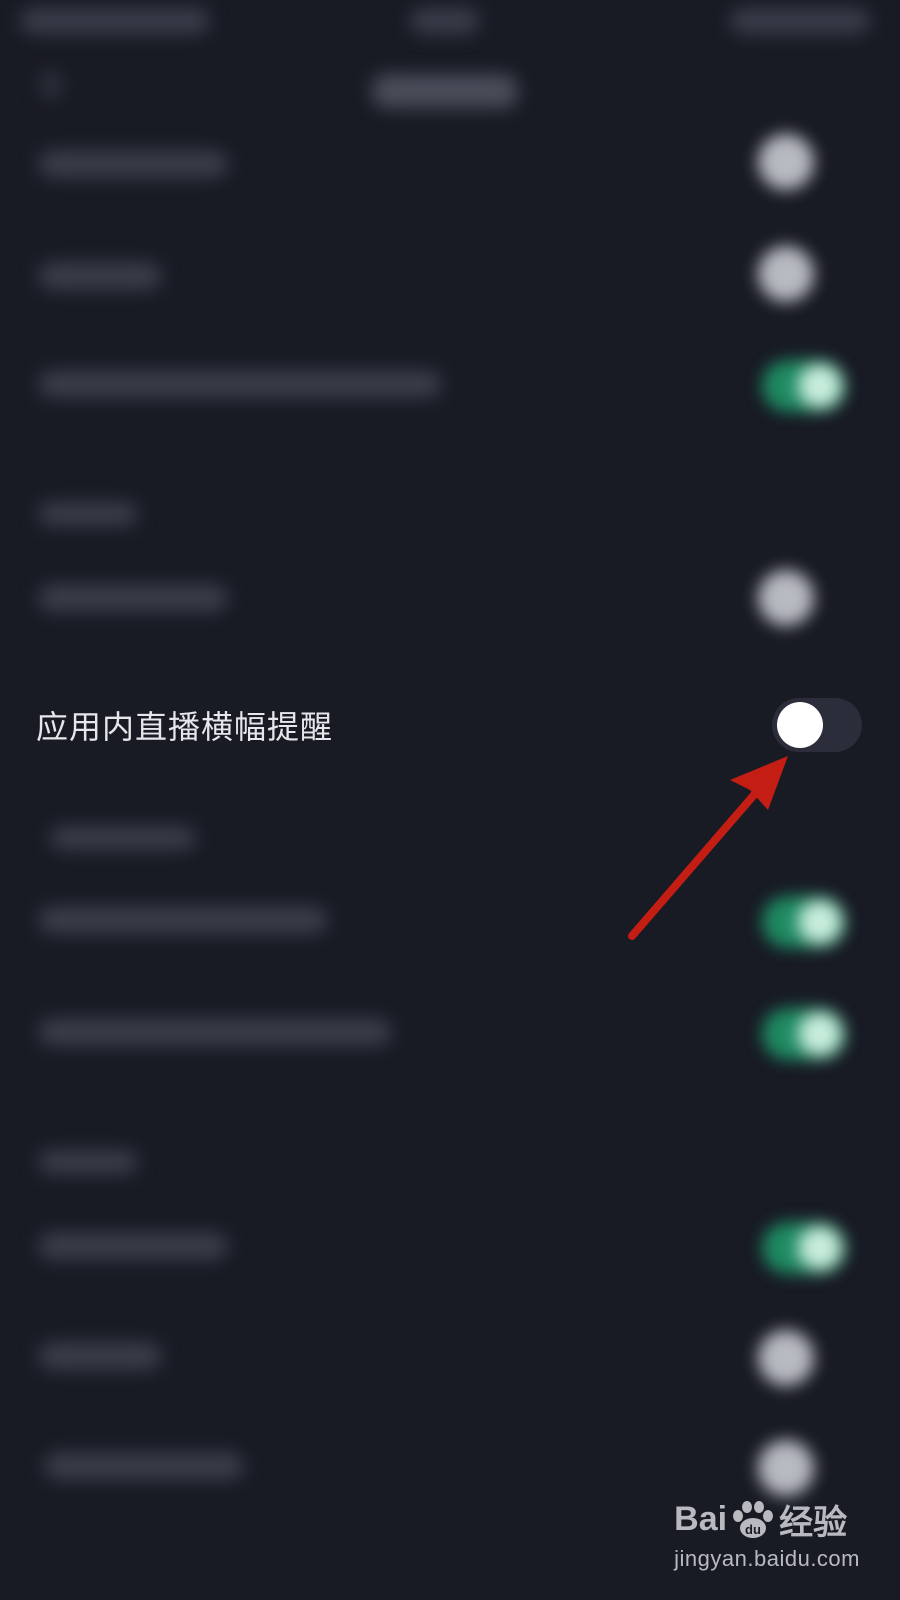  Describe the element at coordinates (767, 1558) in the screenshot. I see `watermark-url: jingyan.baidu.com` at that location.